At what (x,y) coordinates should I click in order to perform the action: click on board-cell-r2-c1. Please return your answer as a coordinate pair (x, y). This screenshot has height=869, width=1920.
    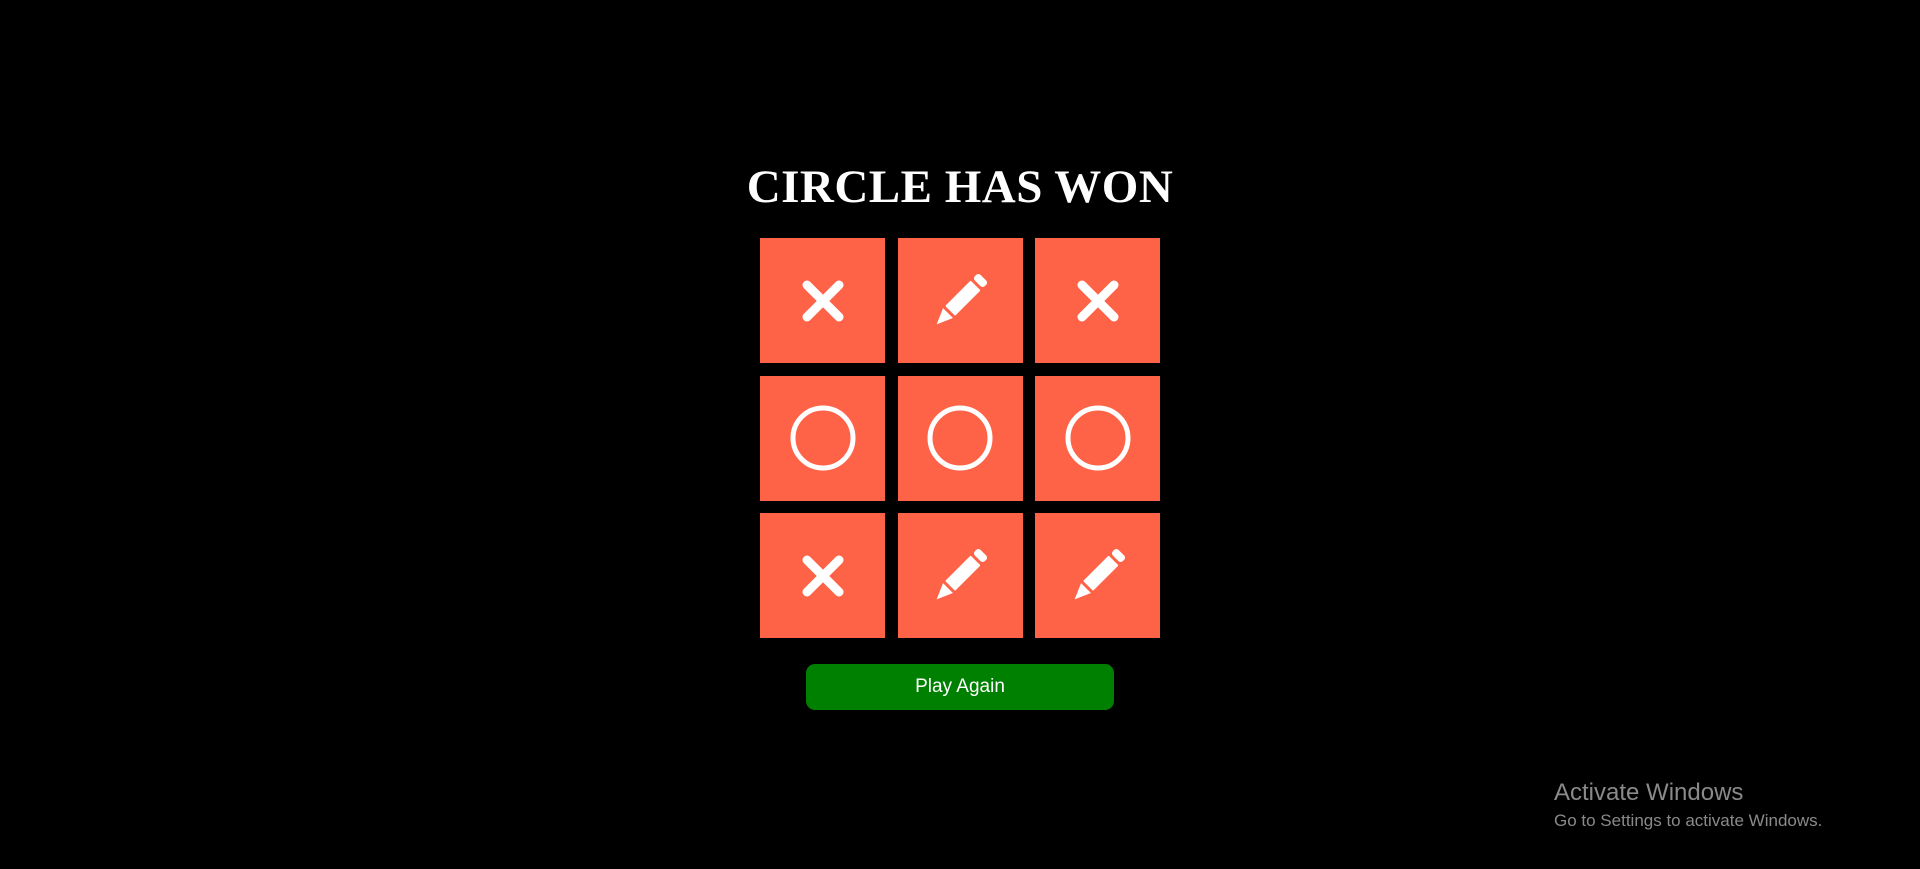
    Looking at the image, I should click on (822, 438).